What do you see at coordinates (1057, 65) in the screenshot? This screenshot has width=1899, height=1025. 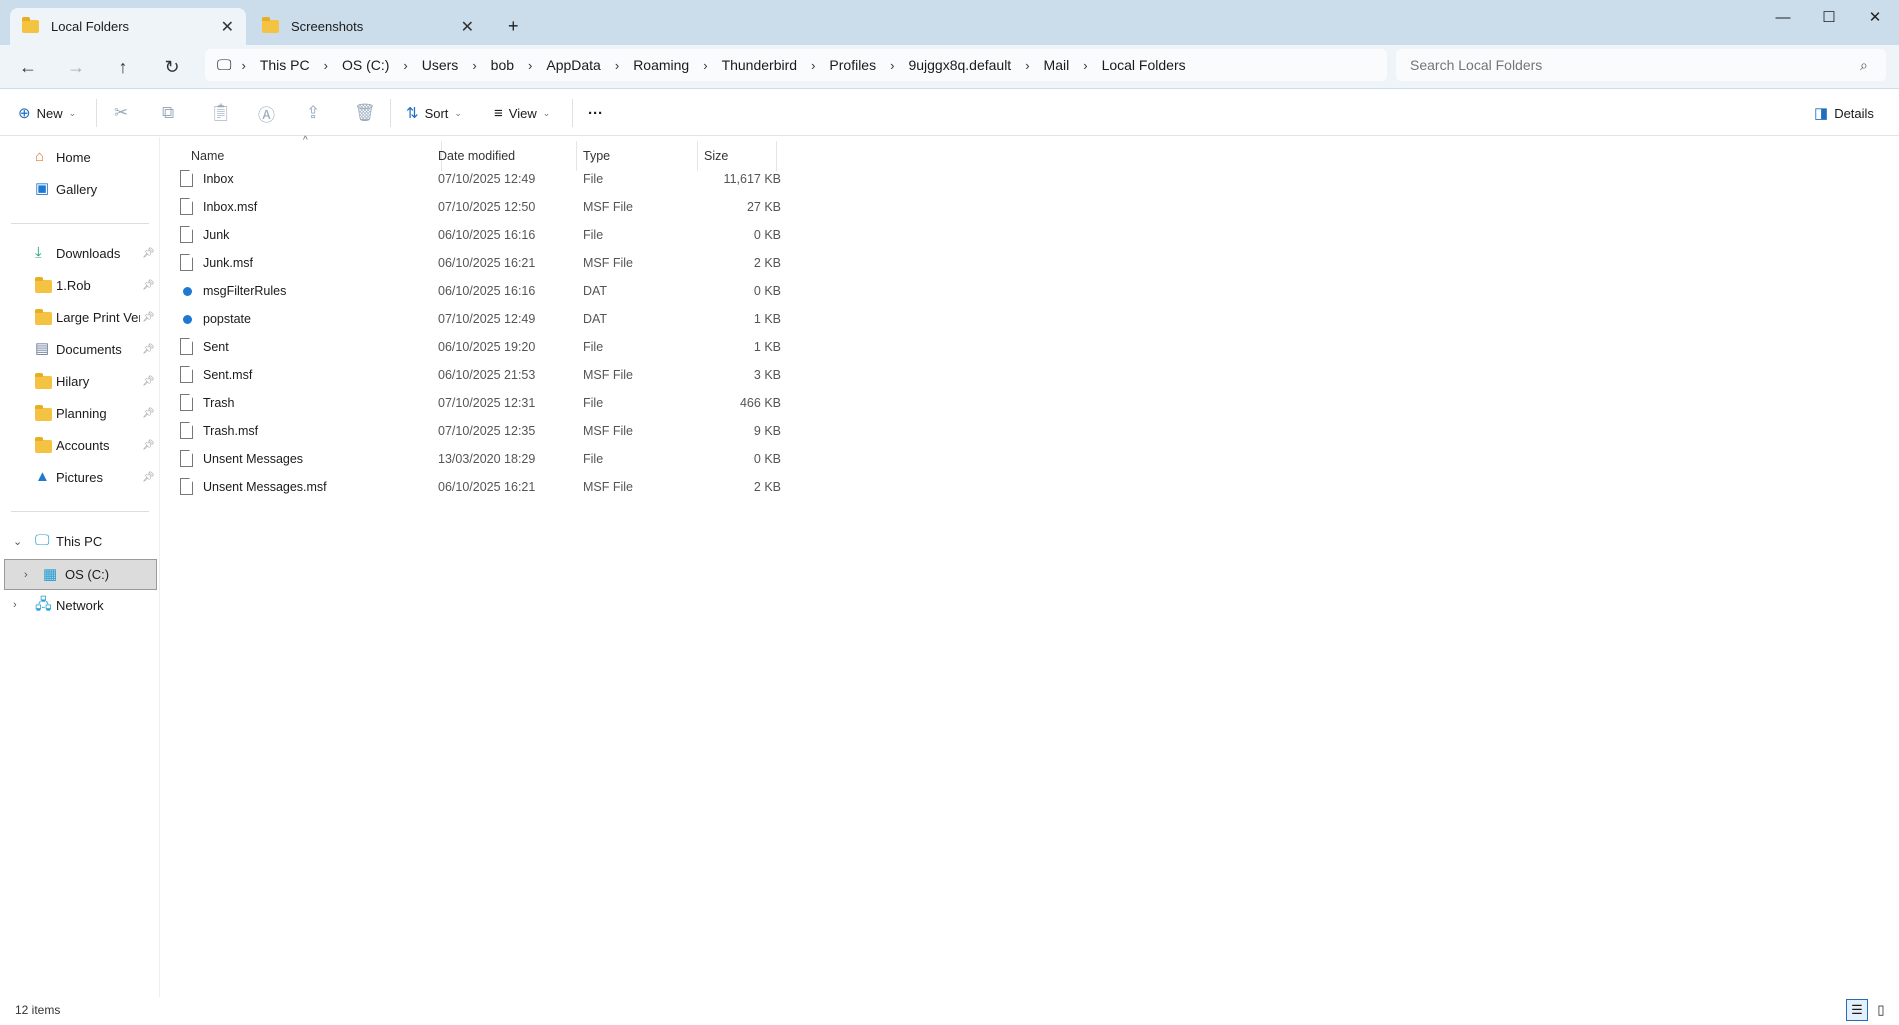 I see `breadcrumb-item: Mail` at bounding box center [1057, 65].